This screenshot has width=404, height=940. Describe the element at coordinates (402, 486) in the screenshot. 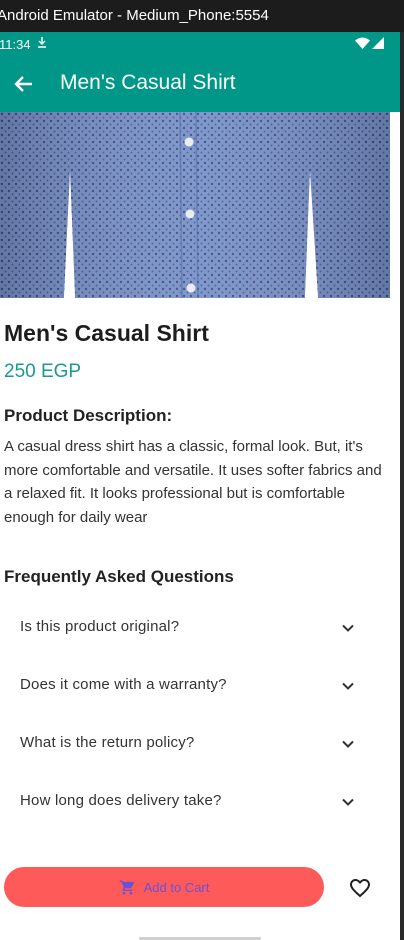

I see `window-edge` at that location.